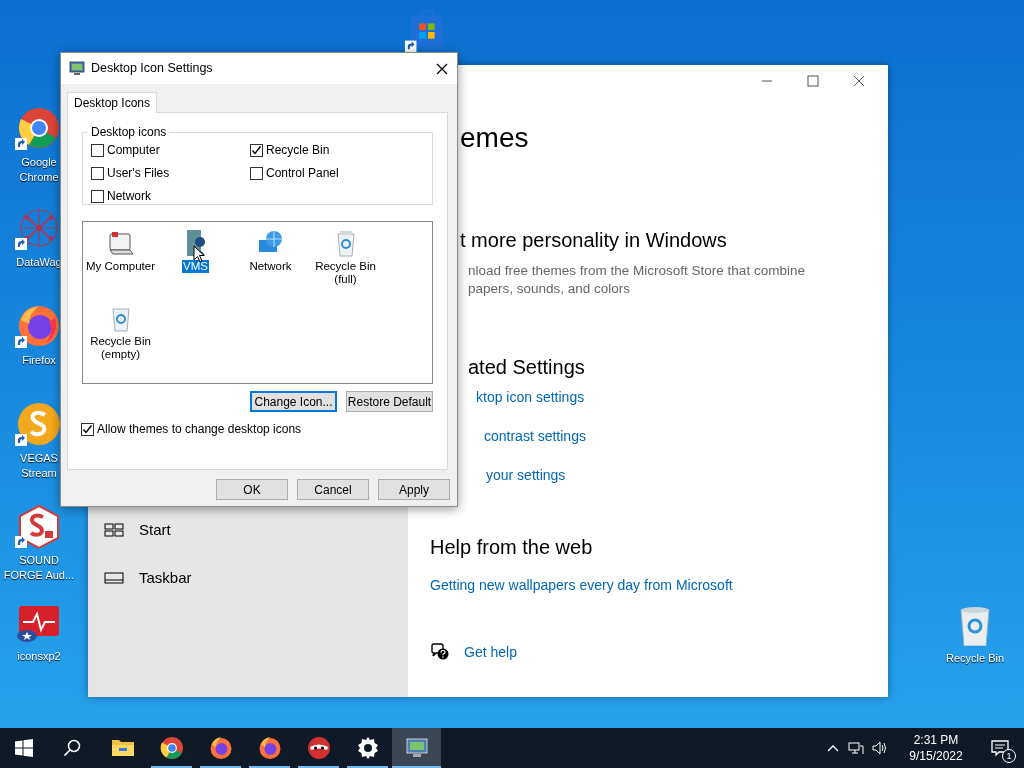  Describe the element at coordinates (199, 254) in the screenshot. I see `mouse-pointer-icon` at that location.